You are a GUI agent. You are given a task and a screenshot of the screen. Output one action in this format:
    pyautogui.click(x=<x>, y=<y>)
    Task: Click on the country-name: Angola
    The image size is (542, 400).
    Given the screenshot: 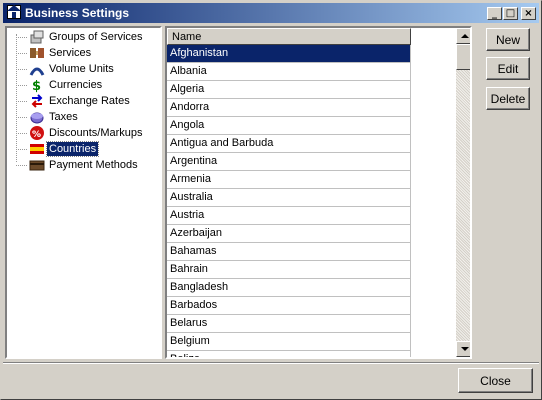 What is the action you would take?
    pyautogui.click(x=187, y=125)
    